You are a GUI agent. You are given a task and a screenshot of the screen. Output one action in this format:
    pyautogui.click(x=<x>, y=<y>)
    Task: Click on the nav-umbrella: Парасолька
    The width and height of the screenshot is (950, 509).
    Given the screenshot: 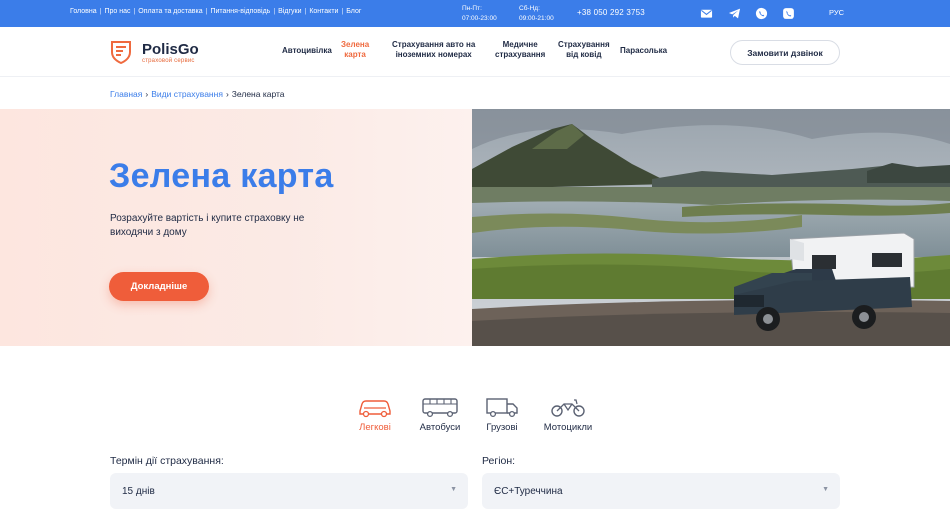 What is the action you would take?
    pyautogui.click(x=643, y=51)
    